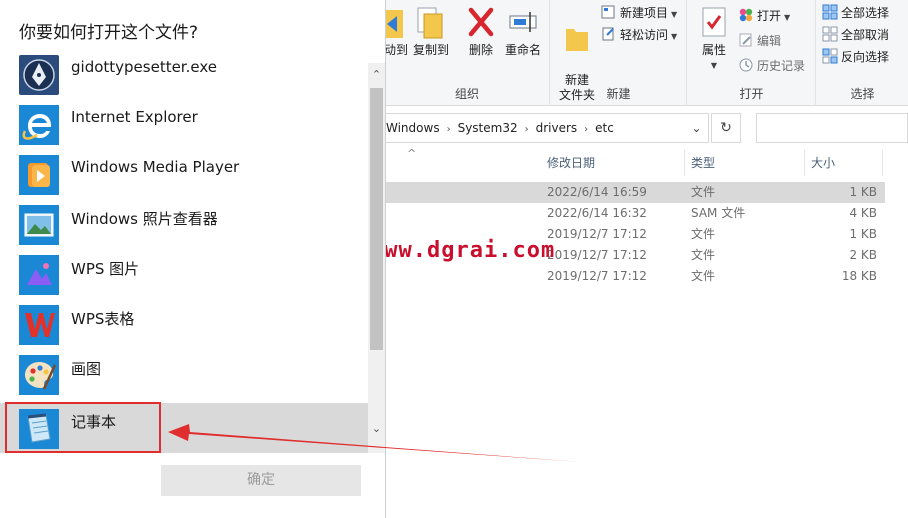 The image size is (908, 518). I want to click on ribbon-group-select: 全部选择 全部取消 反向选择 选择, so click(862, 53).